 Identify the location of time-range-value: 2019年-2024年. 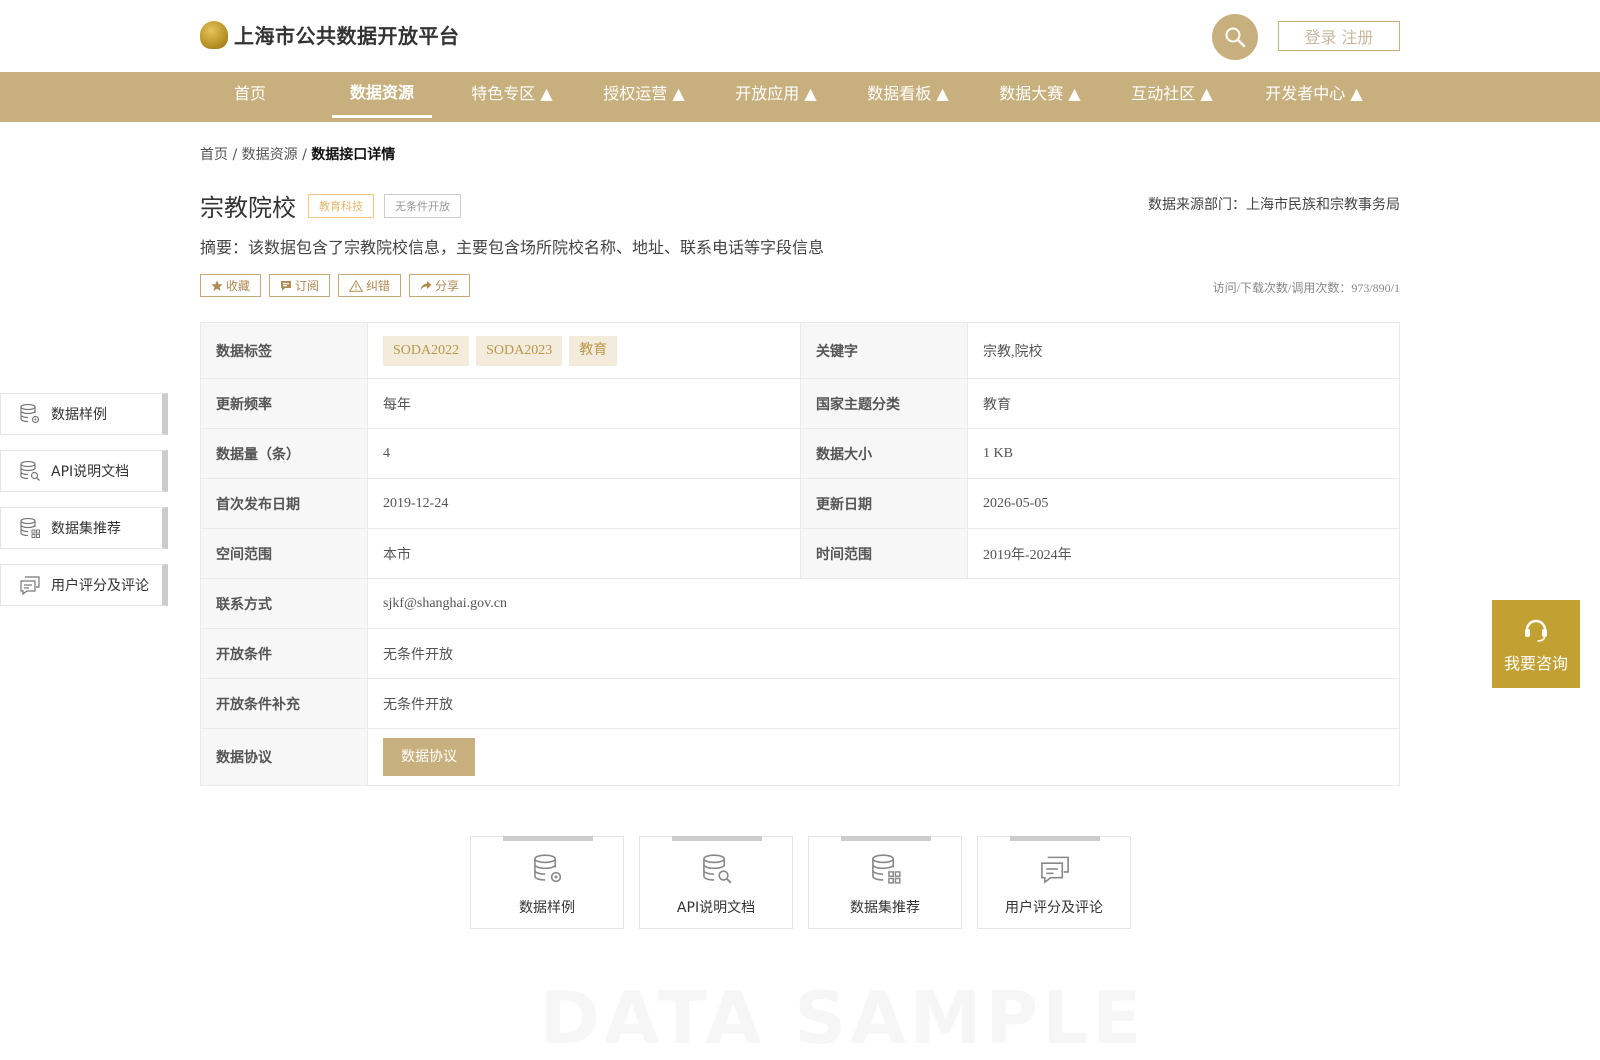
(1183, 553).